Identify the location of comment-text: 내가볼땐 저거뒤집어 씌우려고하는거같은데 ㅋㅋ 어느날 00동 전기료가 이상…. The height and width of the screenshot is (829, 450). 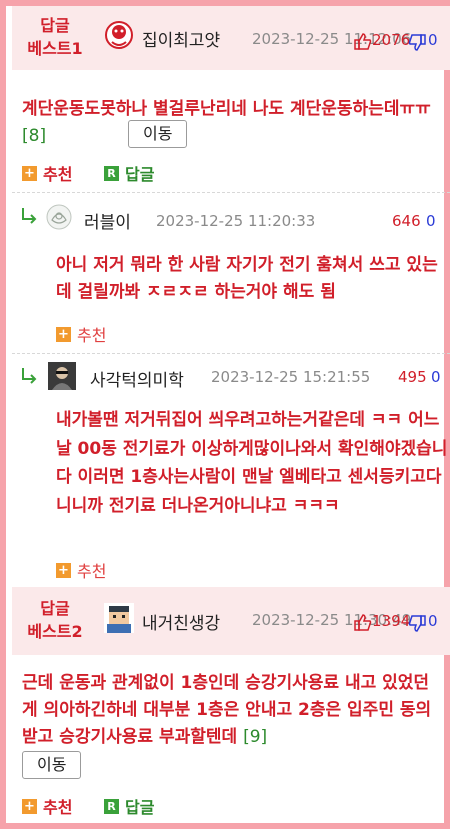
(252, 463).